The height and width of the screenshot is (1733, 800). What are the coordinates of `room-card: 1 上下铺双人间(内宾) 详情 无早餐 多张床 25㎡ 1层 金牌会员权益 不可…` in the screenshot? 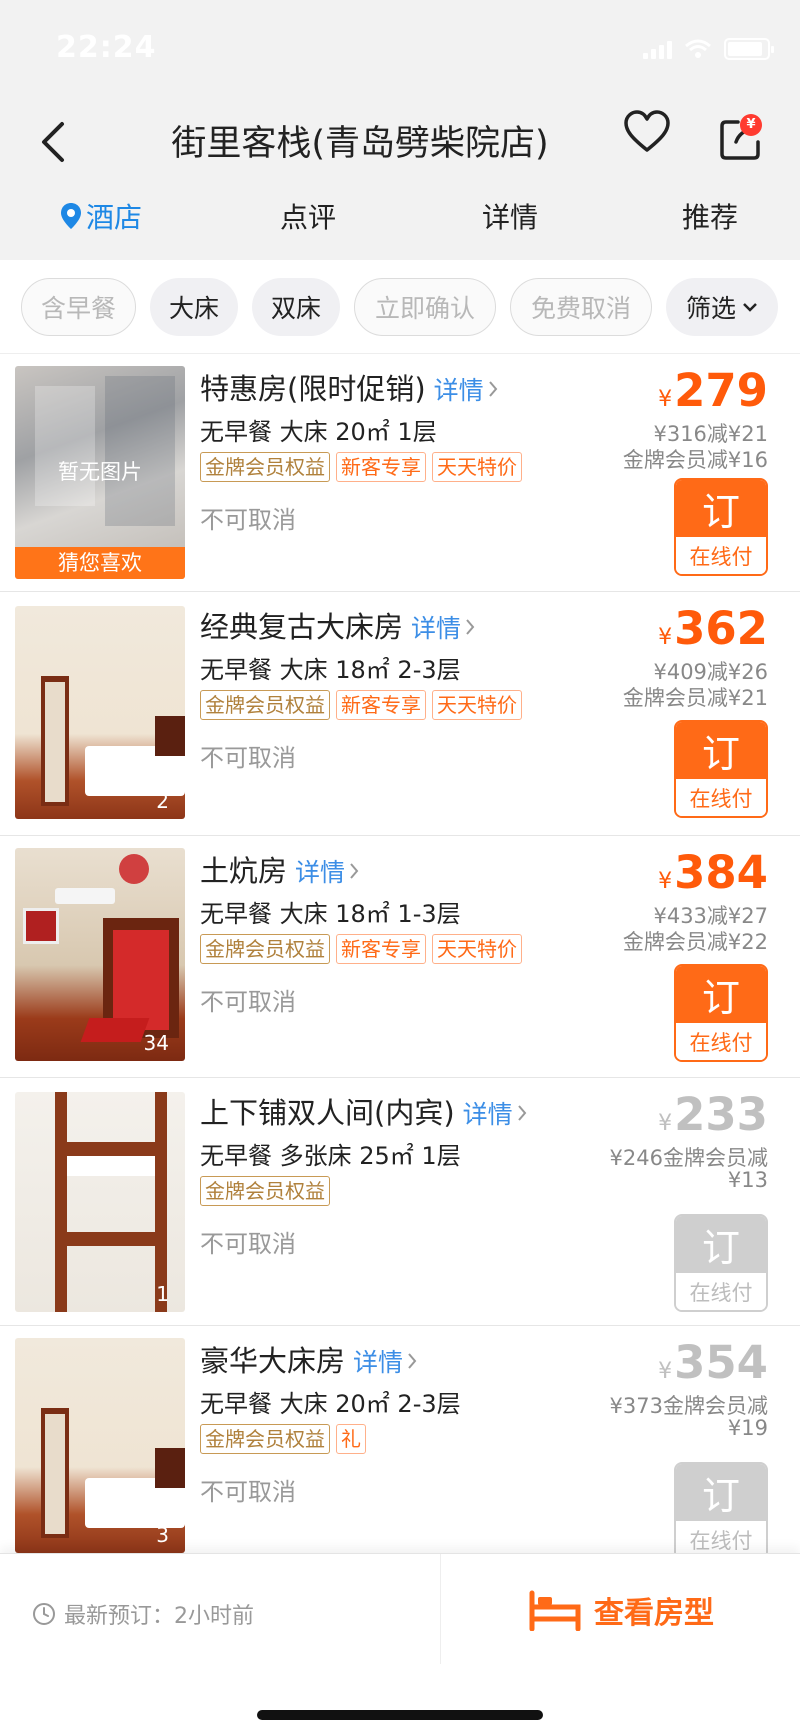 It's located at (400, 1202).